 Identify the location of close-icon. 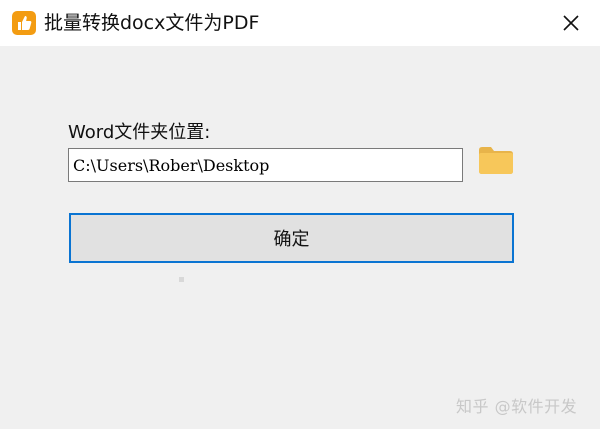
(571, 23).